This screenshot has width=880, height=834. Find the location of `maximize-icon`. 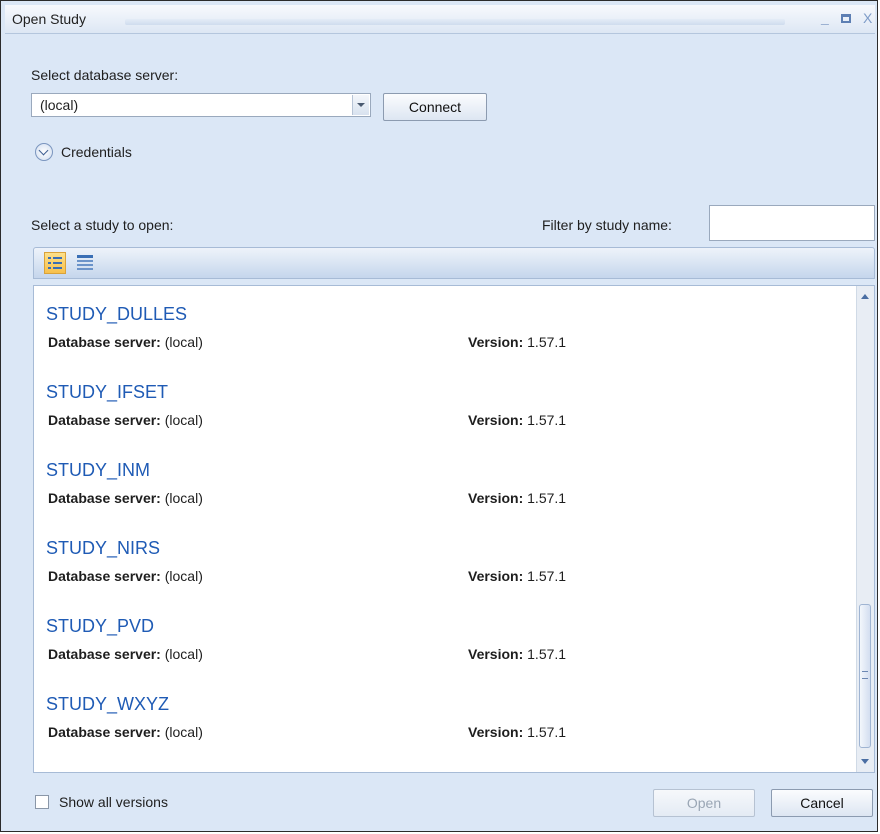

maximize-icon is located at coordinates (846, 18).